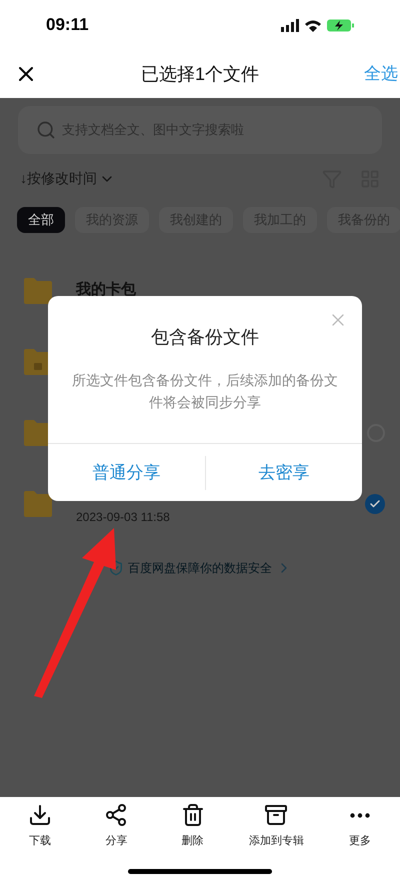  I want to click on toolbar-button: 删除, so click(192, 826).